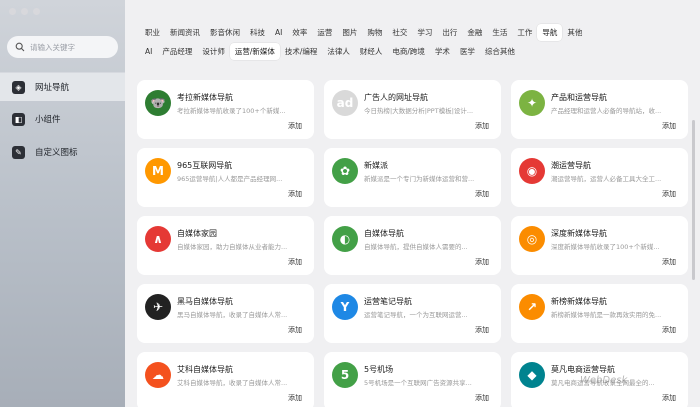  What do you see at coordinates (177, 51) in the screenshot?
I see `subcategory-tab: 产品经理` at bounding box center [177, 51].